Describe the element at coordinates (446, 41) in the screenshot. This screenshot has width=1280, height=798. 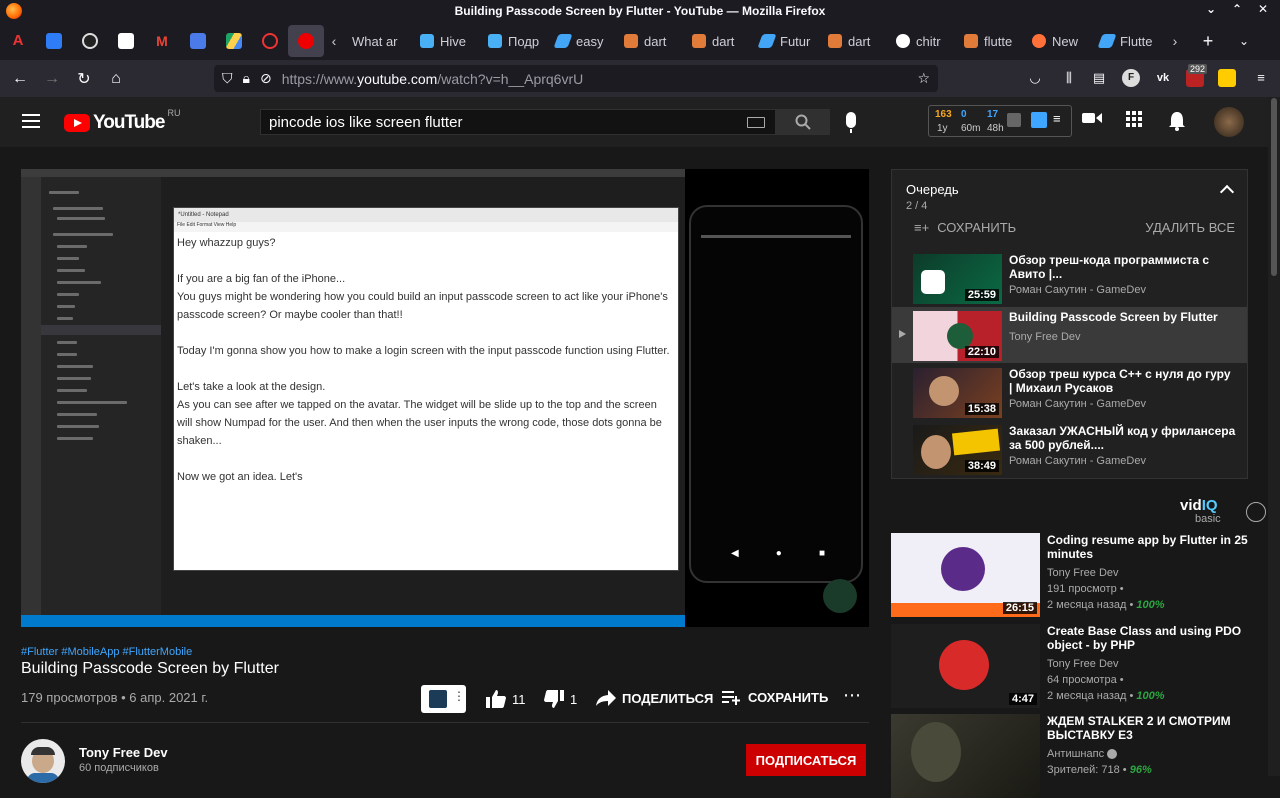
I see `tab: Hive` at that location.